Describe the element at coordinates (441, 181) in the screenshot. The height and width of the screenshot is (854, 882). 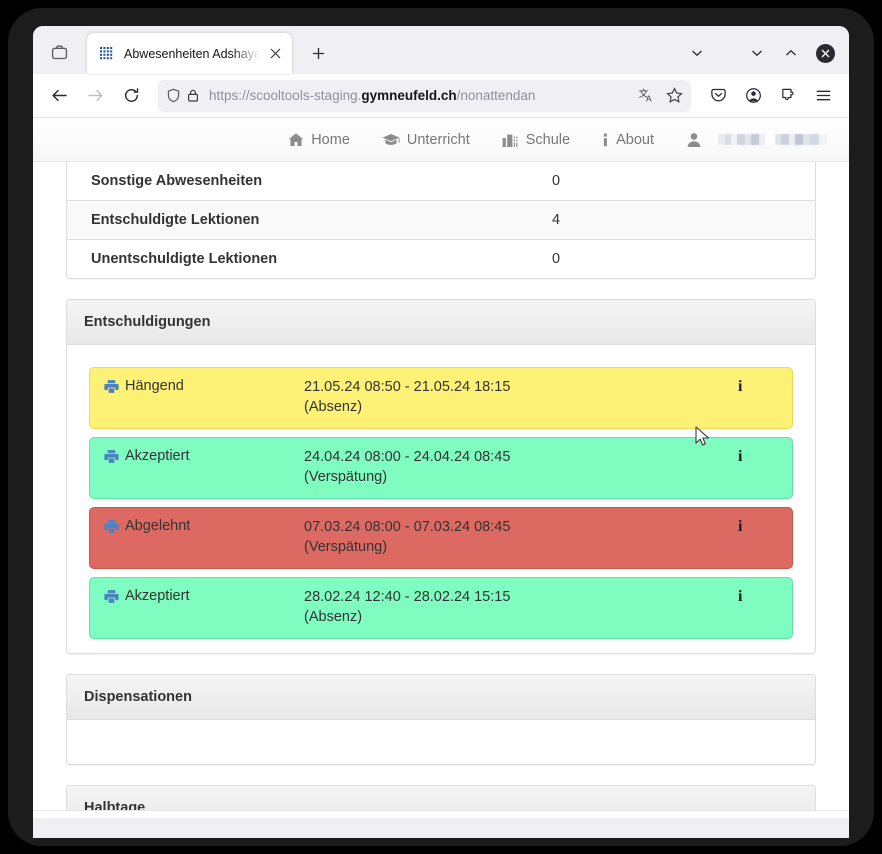
I see `table-row: Sonstige Abwesenheiten 0` at that location.